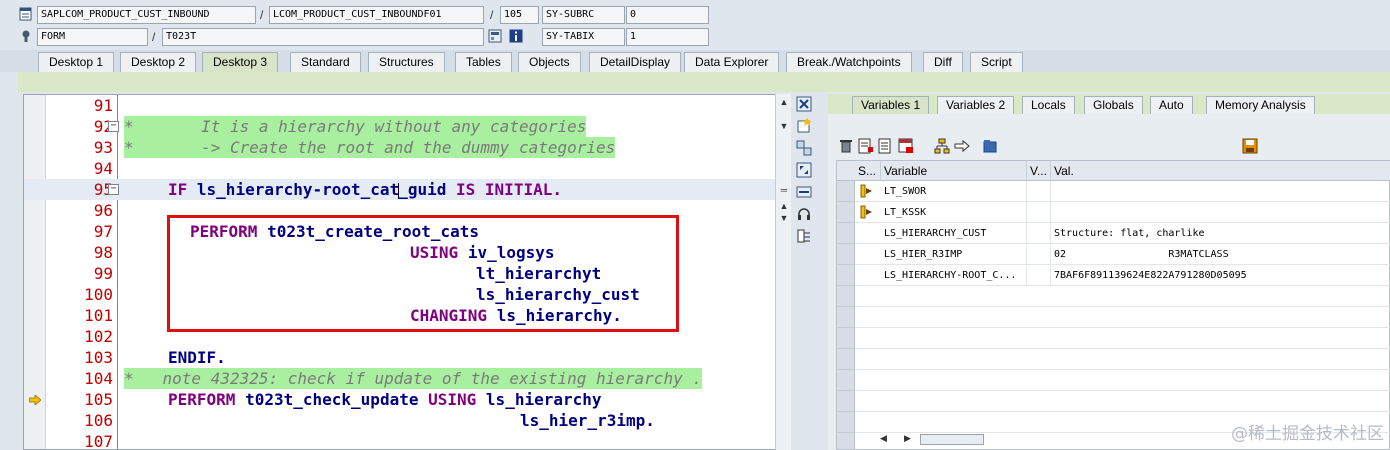 The width and height of the screenshot is (1390, 450). Describe the element at coordinates (1220, 233) in the screenshot. I see `value-cell: Structure: flat, charlike` at that location.